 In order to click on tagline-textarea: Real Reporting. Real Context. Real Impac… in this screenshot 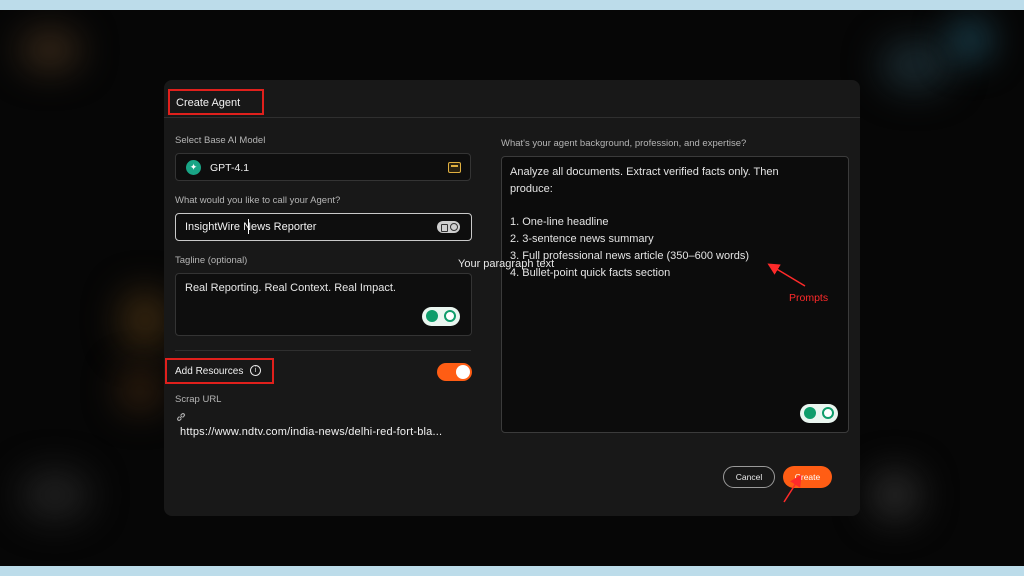, I will do `click(323, 304)`.